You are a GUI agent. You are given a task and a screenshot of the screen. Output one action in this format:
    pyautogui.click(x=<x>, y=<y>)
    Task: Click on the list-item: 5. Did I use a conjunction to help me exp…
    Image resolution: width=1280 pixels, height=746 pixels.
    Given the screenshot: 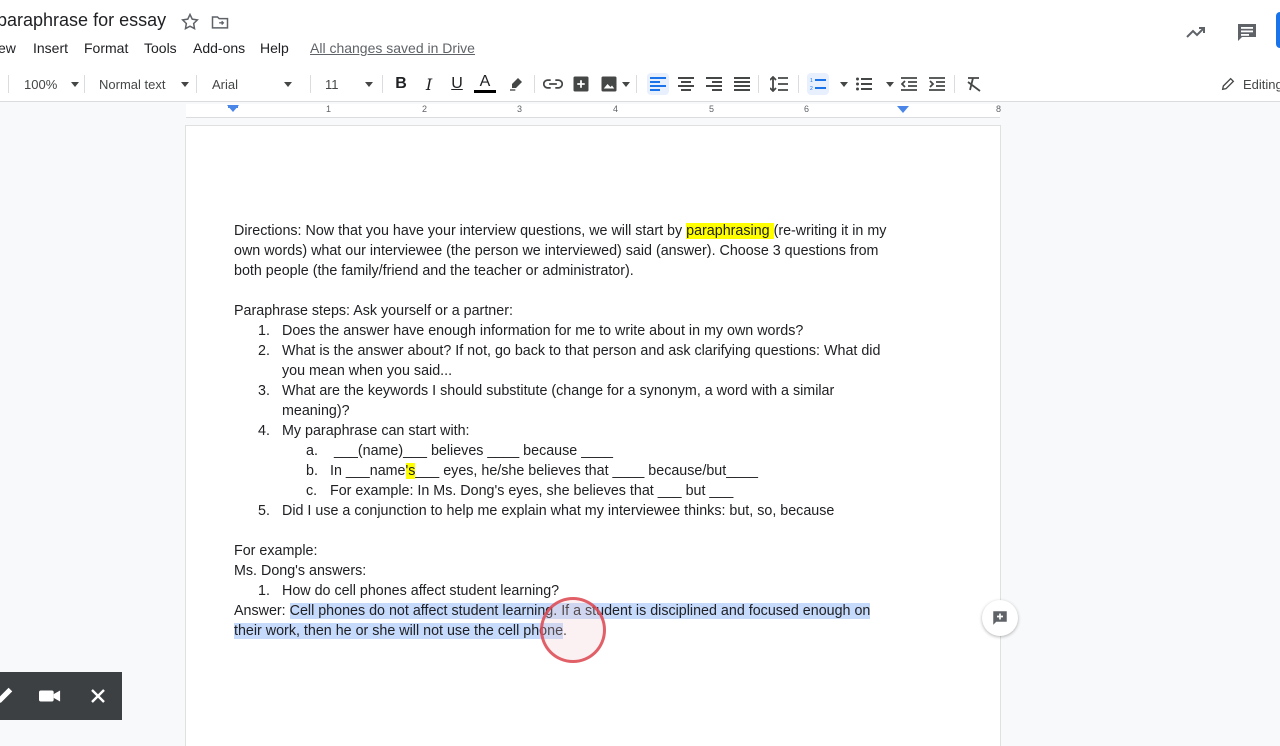 What is the action you would take?
    pyautogui.click(x=574, y=511)
    